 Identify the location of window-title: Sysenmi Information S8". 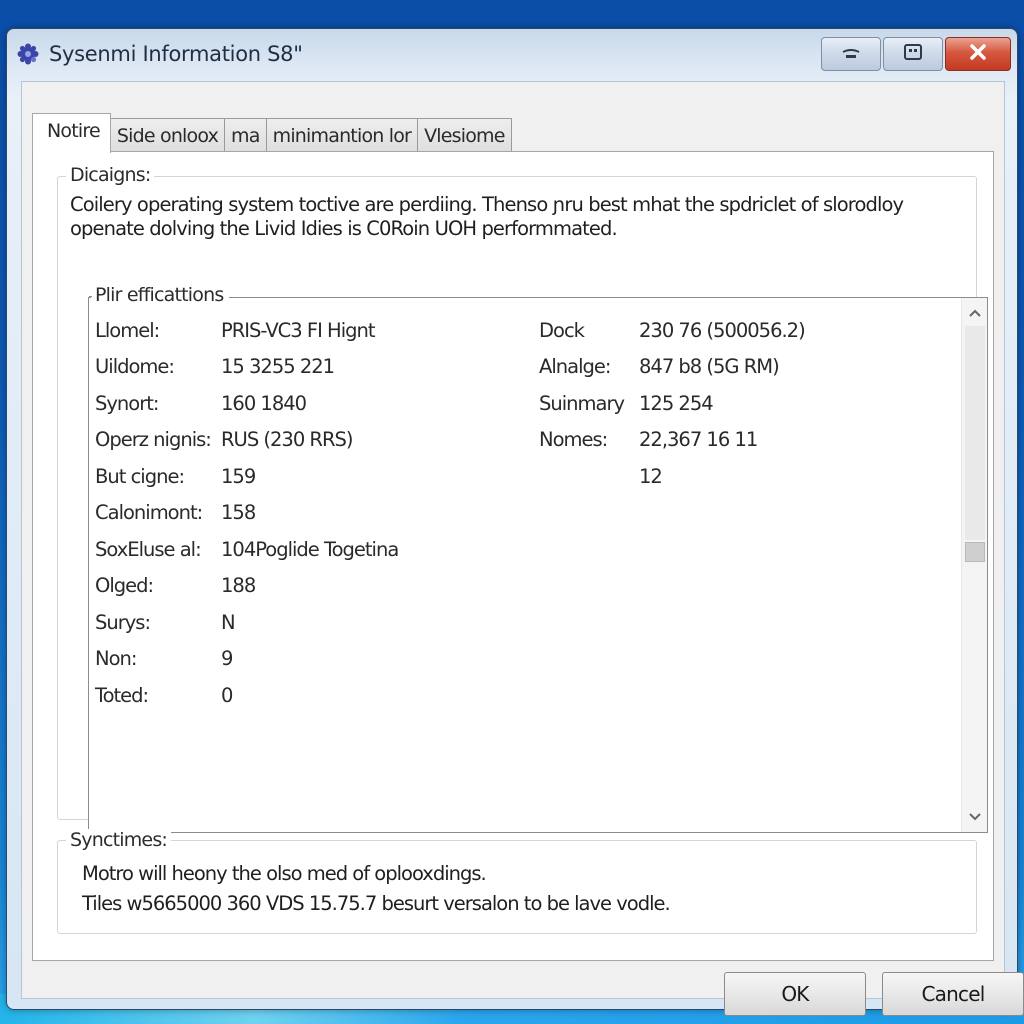
(176, 54).